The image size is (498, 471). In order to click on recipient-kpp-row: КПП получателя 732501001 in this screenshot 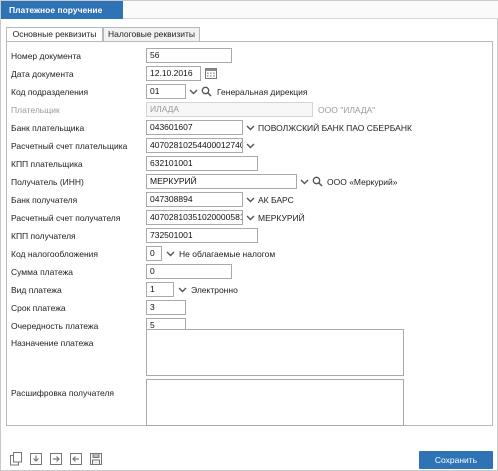, I will do `click(250, 236)`.